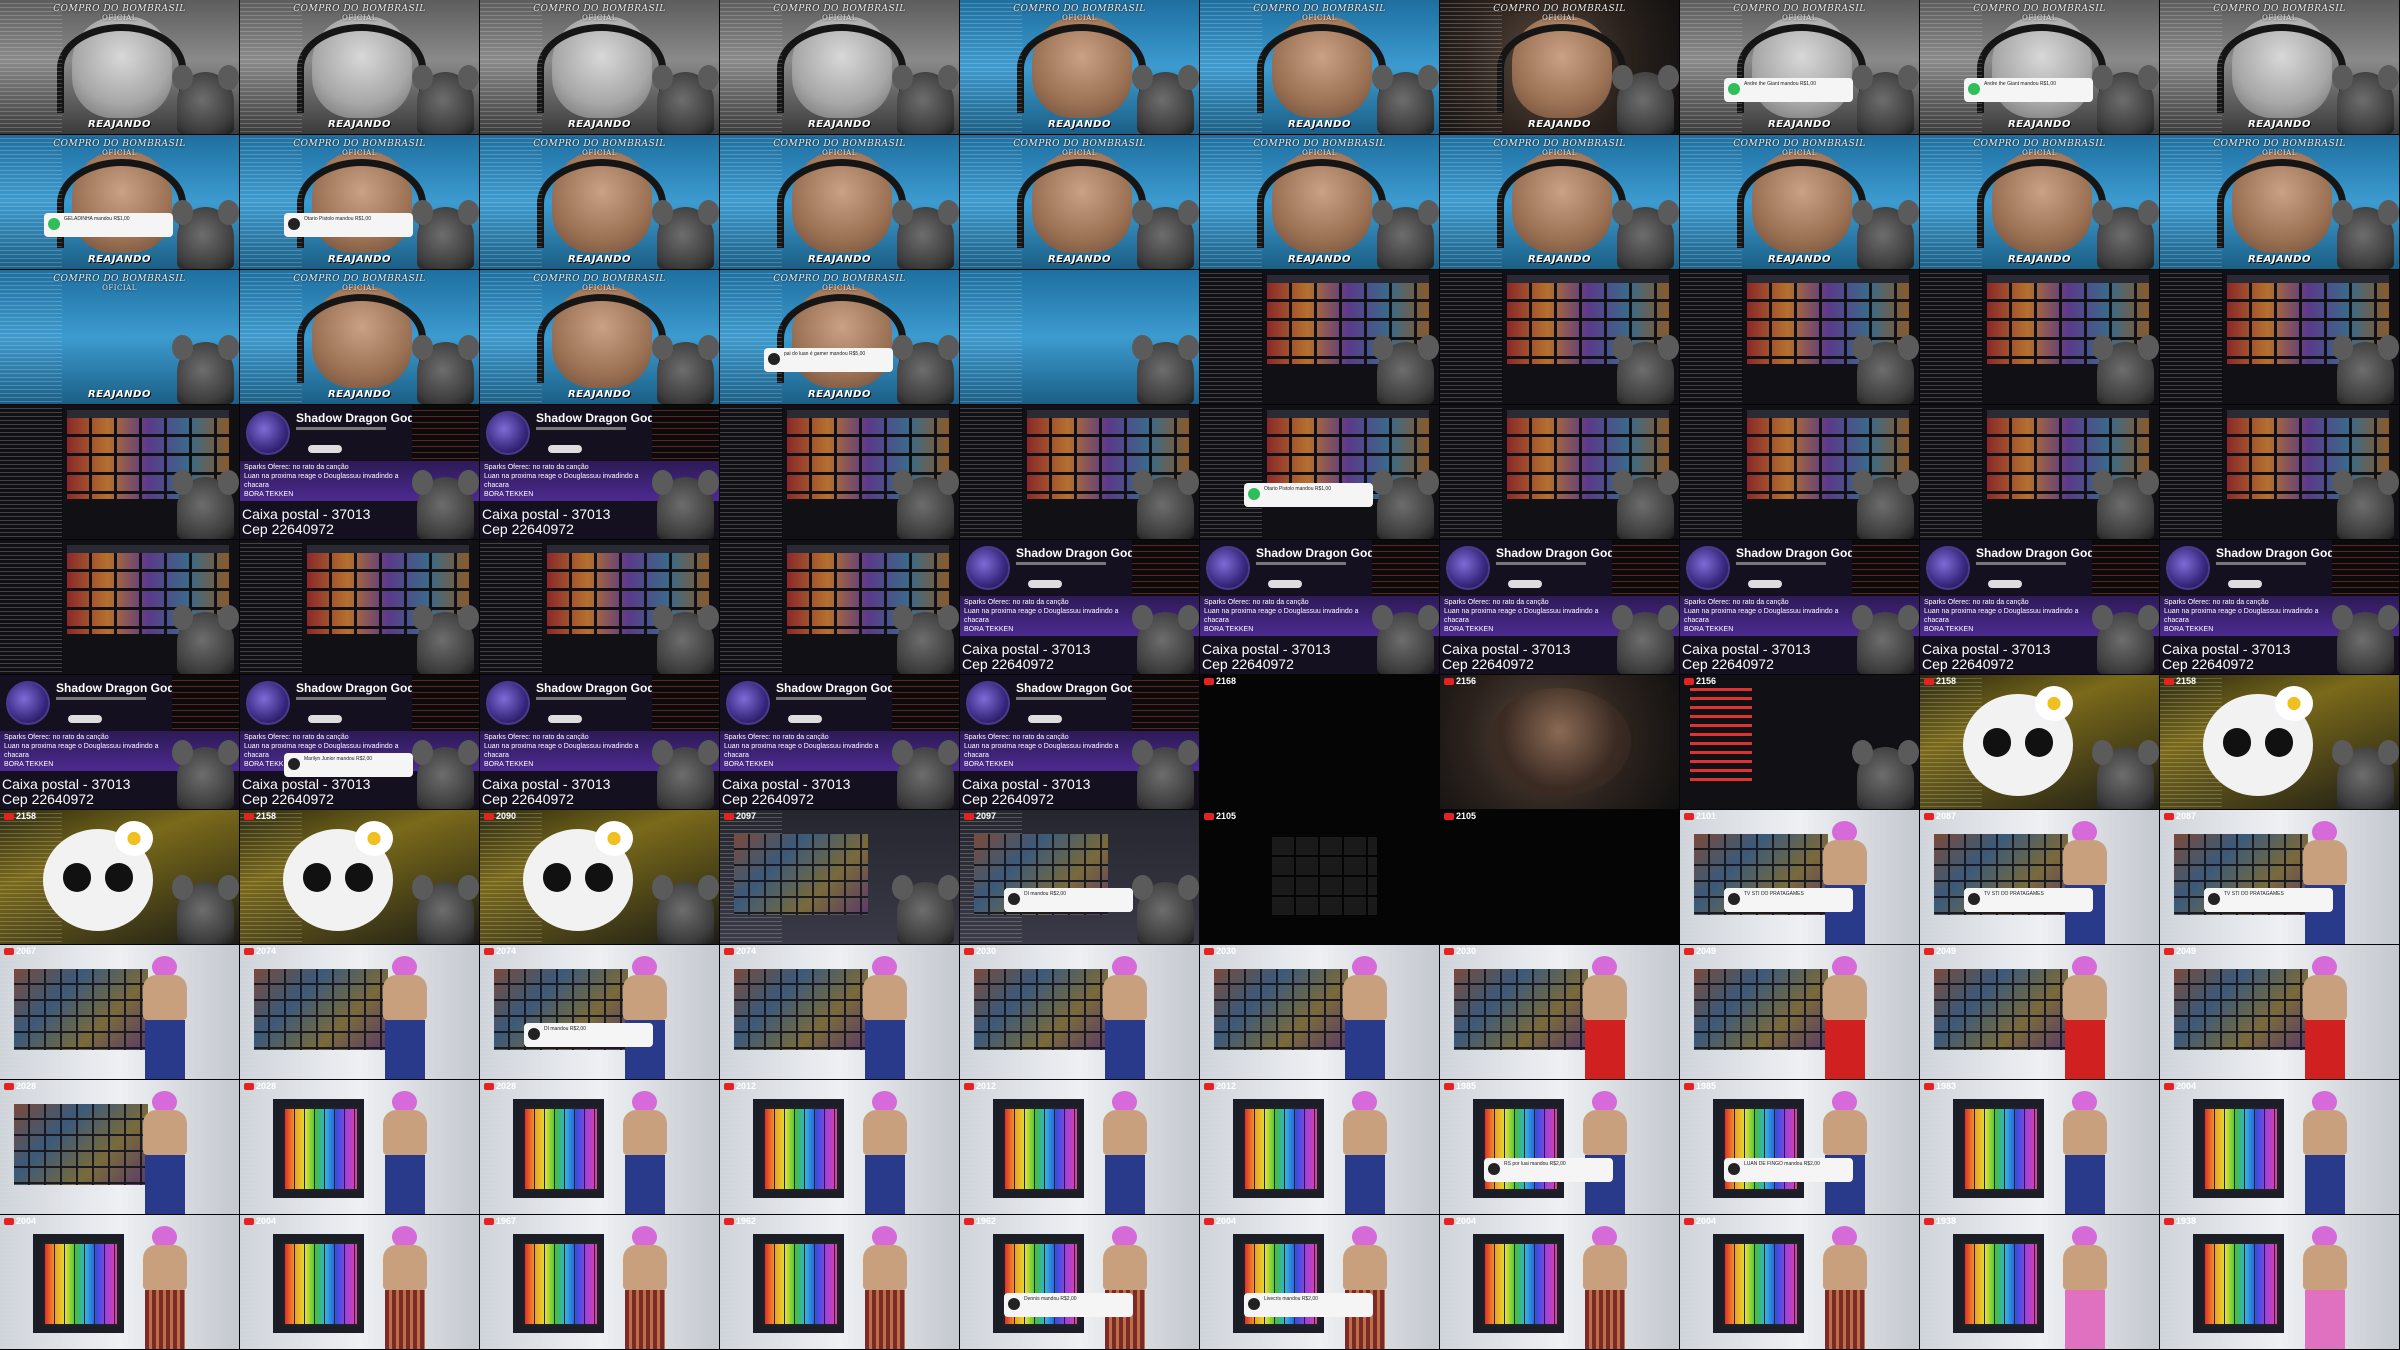  What do you see at coordinates (2280, 877) in the screenshot?
I see `storyboard-tile: TV STI DO PRATAGAMES 2087` at bounding box center [2280, 877].